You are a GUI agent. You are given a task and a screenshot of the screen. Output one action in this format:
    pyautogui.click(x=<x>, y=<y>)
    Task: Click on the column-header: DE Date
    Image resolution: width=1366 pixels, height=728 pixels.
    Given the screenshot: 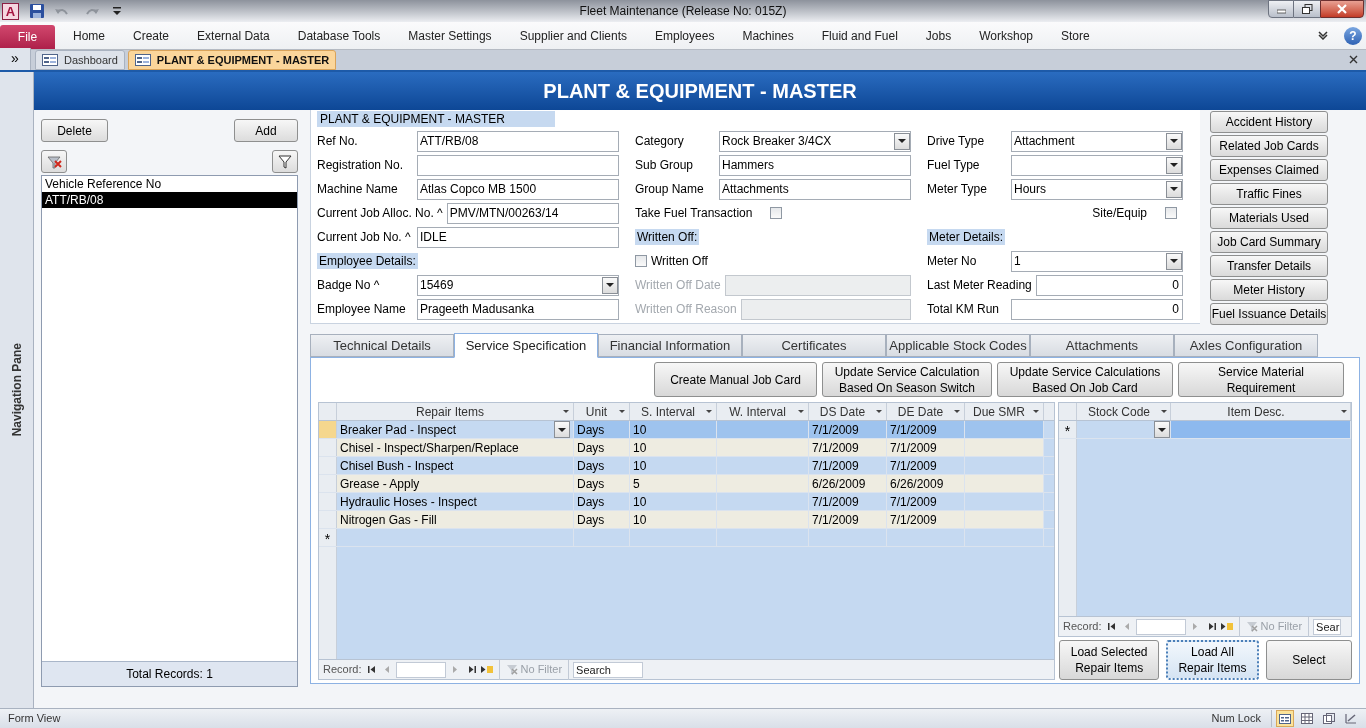 What is the action you would take?
    pyautogui.click(x=926, y=411)
    